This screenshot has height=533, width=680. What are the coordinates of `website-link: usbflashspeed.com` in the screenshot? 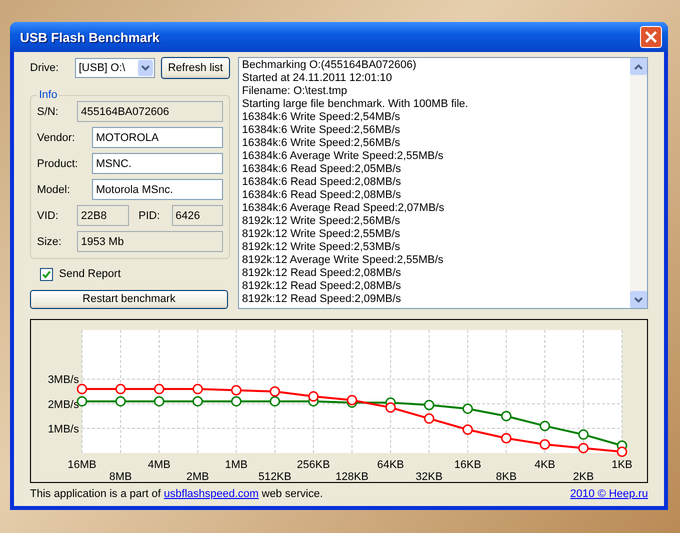 It's located at (211, 494).